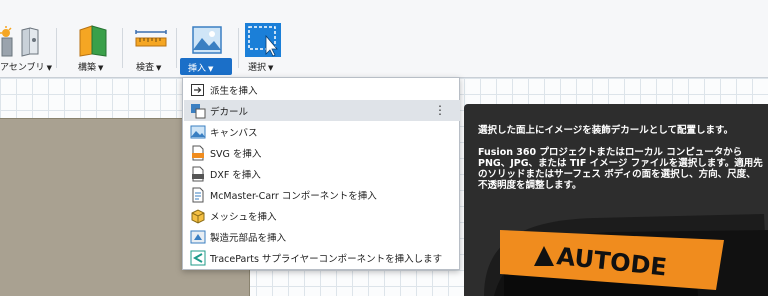 The height and width of the screenshot is (296, 768). Describe the element at coordinates (198, 257) in the screenshot. I see `traceparts-icon` at that location.